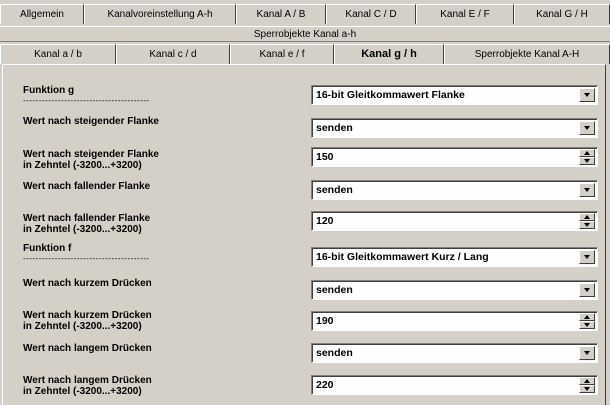  I want to click on wert-fallend-zehntel-value: 120, so click(325, 221).